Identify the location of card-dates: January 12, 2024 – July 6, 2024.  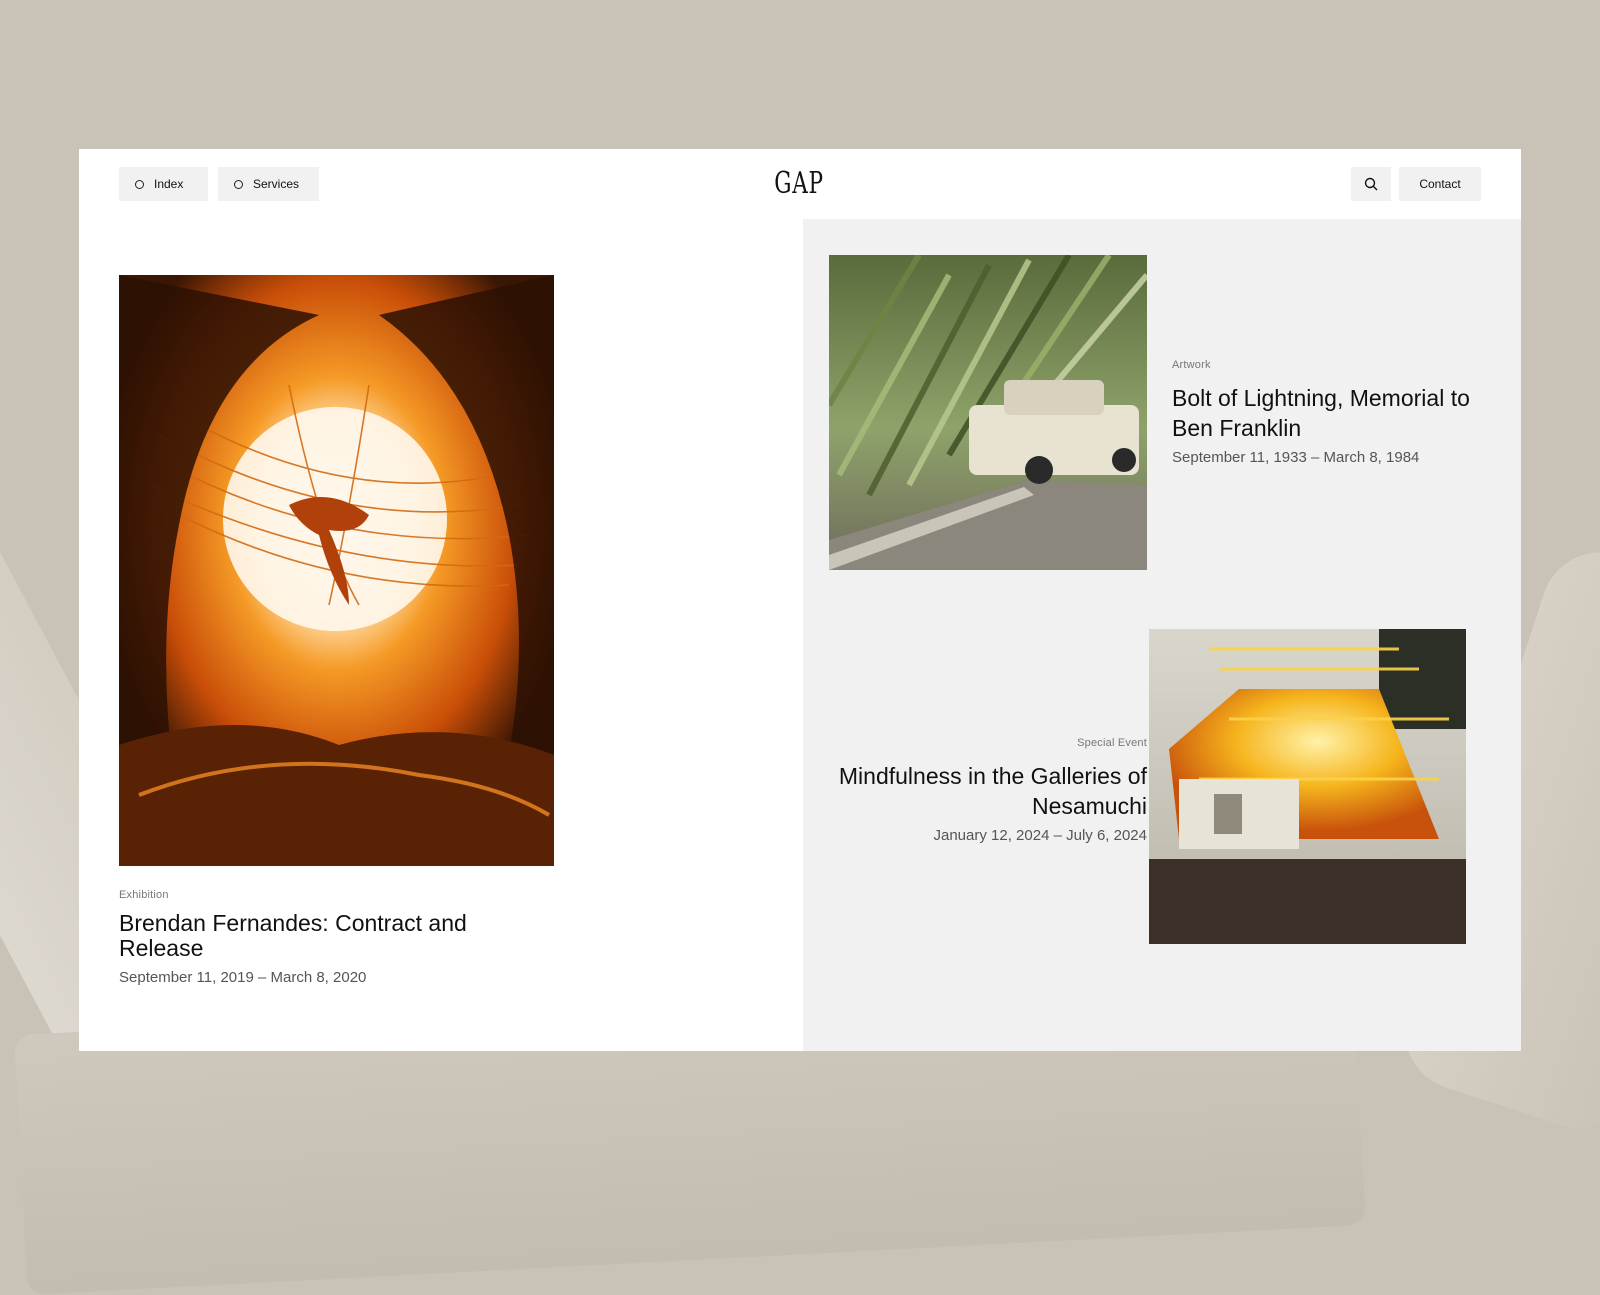
(1040, 835).